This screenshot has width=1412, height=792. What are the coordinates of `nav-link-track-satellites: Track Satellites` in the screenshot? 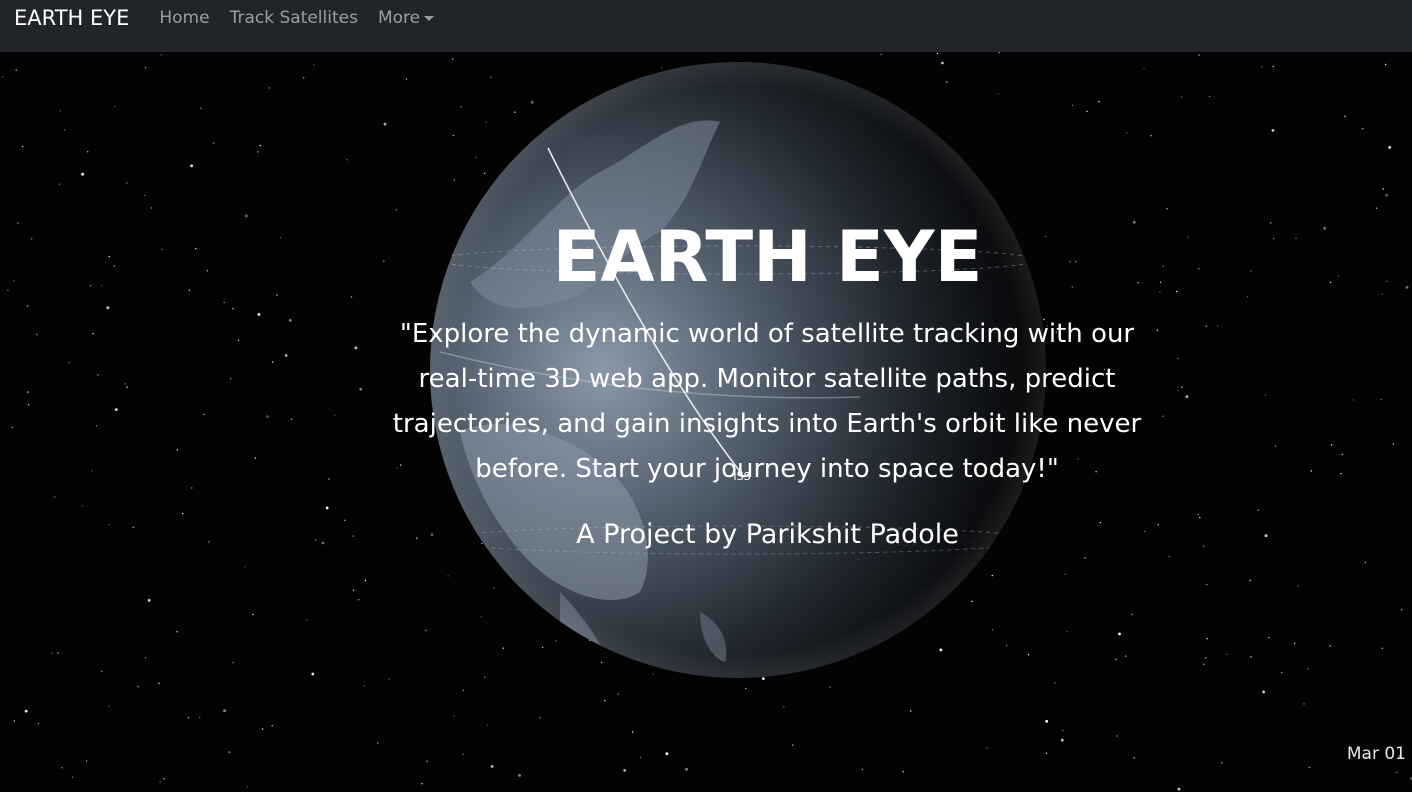 It's located at (294, 18).